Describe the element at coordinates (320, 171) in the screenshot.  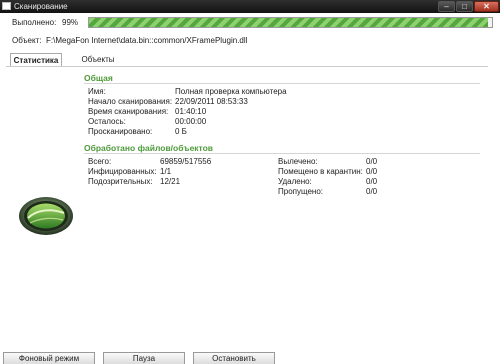
I see `processed-label-quarantined: Помещено в карантин:` at that location.